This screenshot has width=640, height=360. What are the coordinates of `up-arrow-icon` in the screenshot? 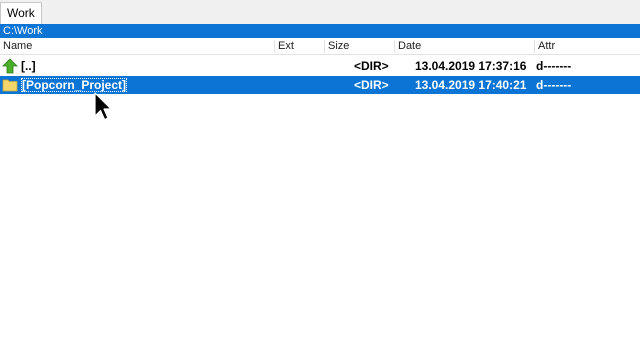 It's located at (10, 66).